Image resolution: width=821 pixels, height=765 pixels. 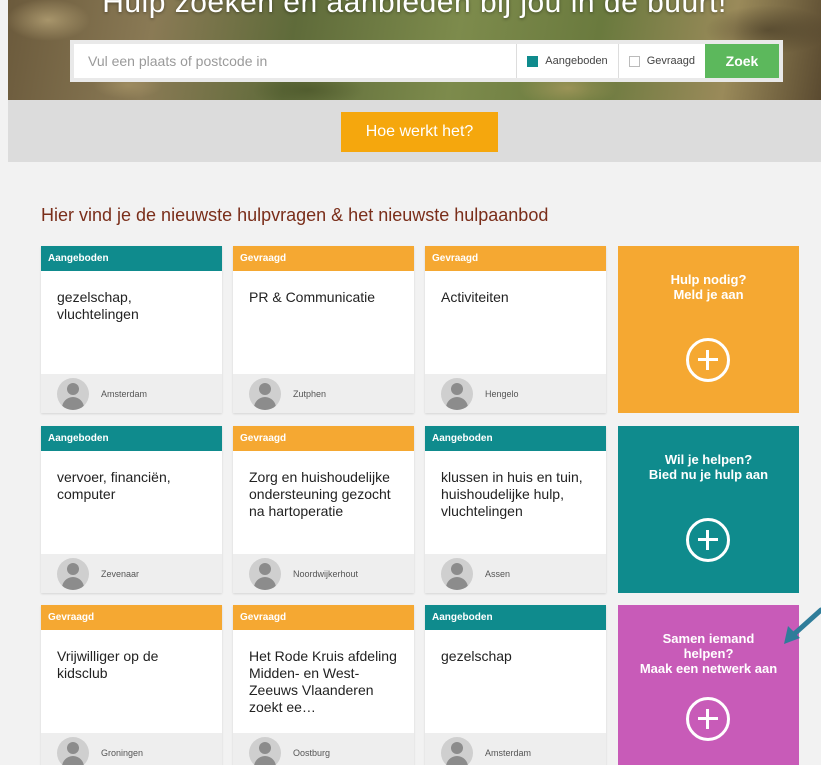 I want to click on card-footer: Noordwijkerhout, so click(x=323, y=573).